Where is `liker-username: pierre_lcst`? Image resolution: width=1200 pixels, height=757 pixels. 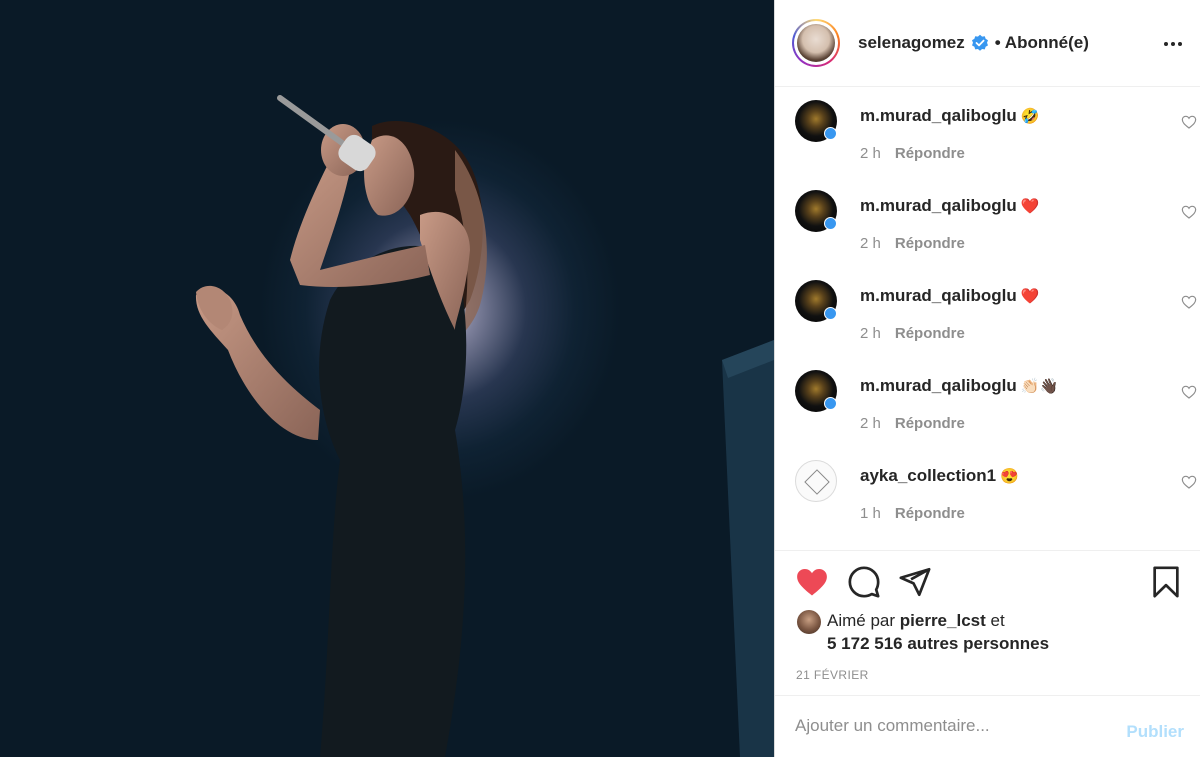 liker-username: pierre_lcst is located at coordinates (943, 620).